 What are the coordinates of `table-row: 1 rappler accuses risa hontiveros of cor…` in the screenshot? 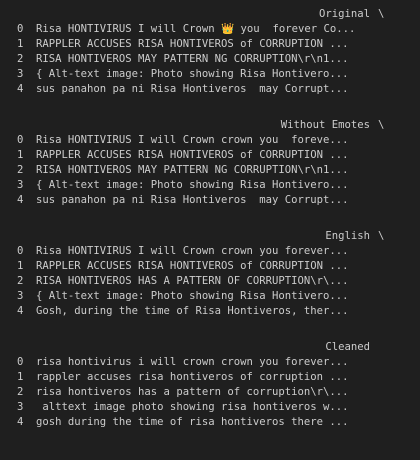 It's located at (210, 377).